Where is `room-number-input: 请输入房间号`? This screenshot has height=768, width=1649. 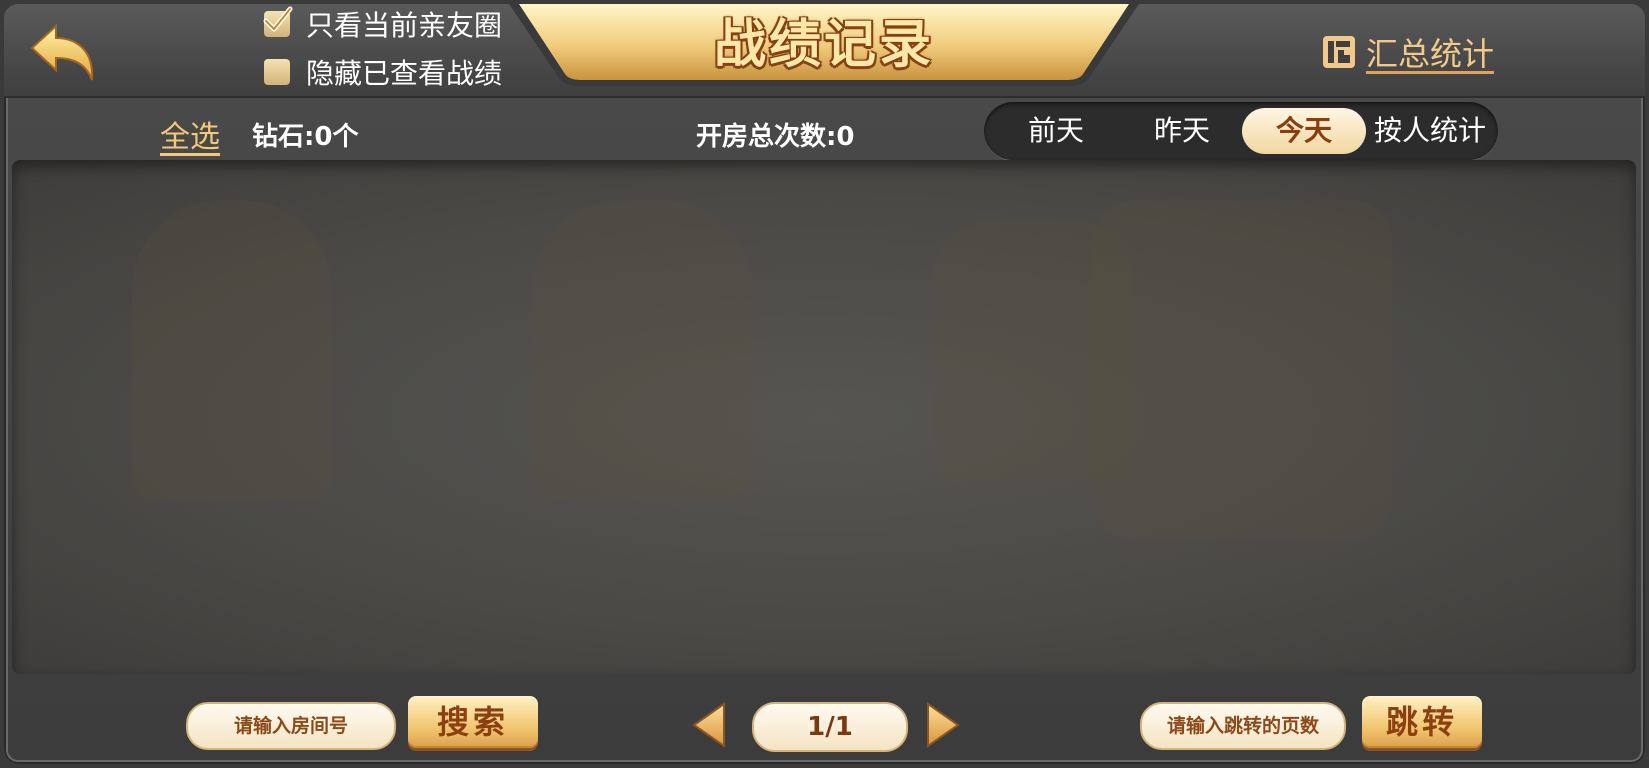 room-number-input: 请输入房间号 is located at coordinates (291, 726).